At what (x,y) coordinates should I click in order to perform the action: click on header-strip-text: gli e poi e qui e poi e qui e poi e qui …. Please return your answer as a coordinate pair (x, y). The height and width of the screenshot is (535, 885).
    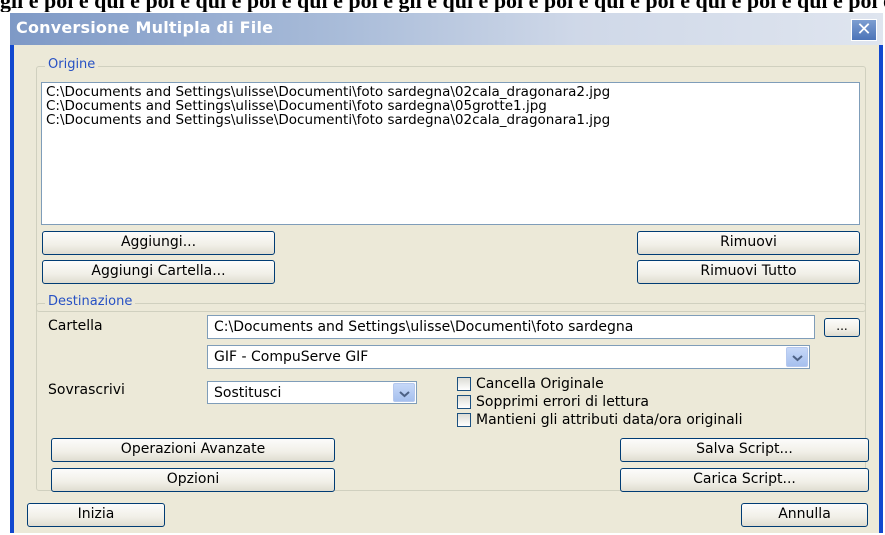
    Looking at the image, I should click on (442, 6).